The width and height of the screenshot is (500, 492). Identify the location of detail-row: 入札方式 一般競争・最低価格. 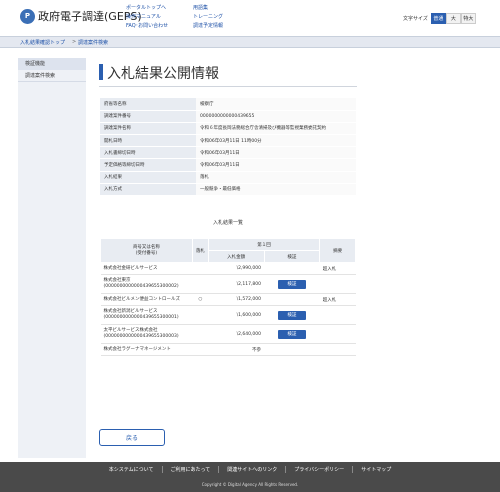
(228, 190).